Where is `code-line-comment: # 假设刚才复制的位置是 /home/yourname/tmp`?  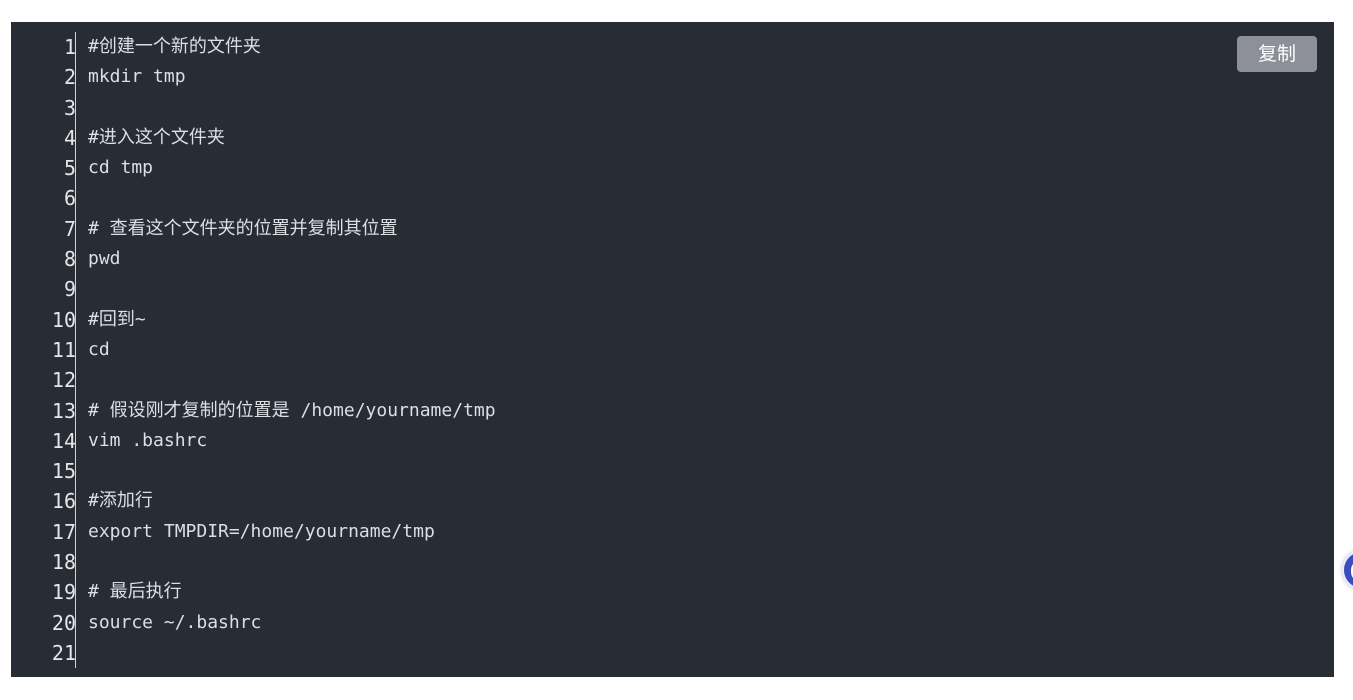 code-line-comment: # 假设刚才复制的位置是 /home/yourname/tmp is located at coordinates (292, 410).